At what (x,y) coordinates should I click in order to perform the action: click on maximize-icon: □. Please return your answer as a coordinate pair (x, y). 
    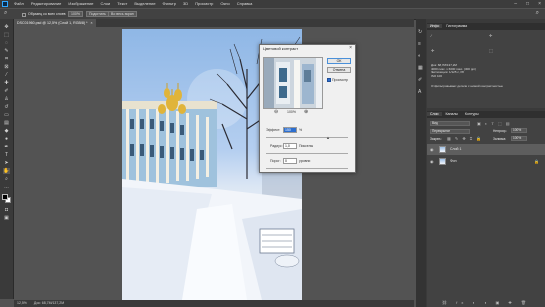
    Looking at the image, I should click on (527, 4).